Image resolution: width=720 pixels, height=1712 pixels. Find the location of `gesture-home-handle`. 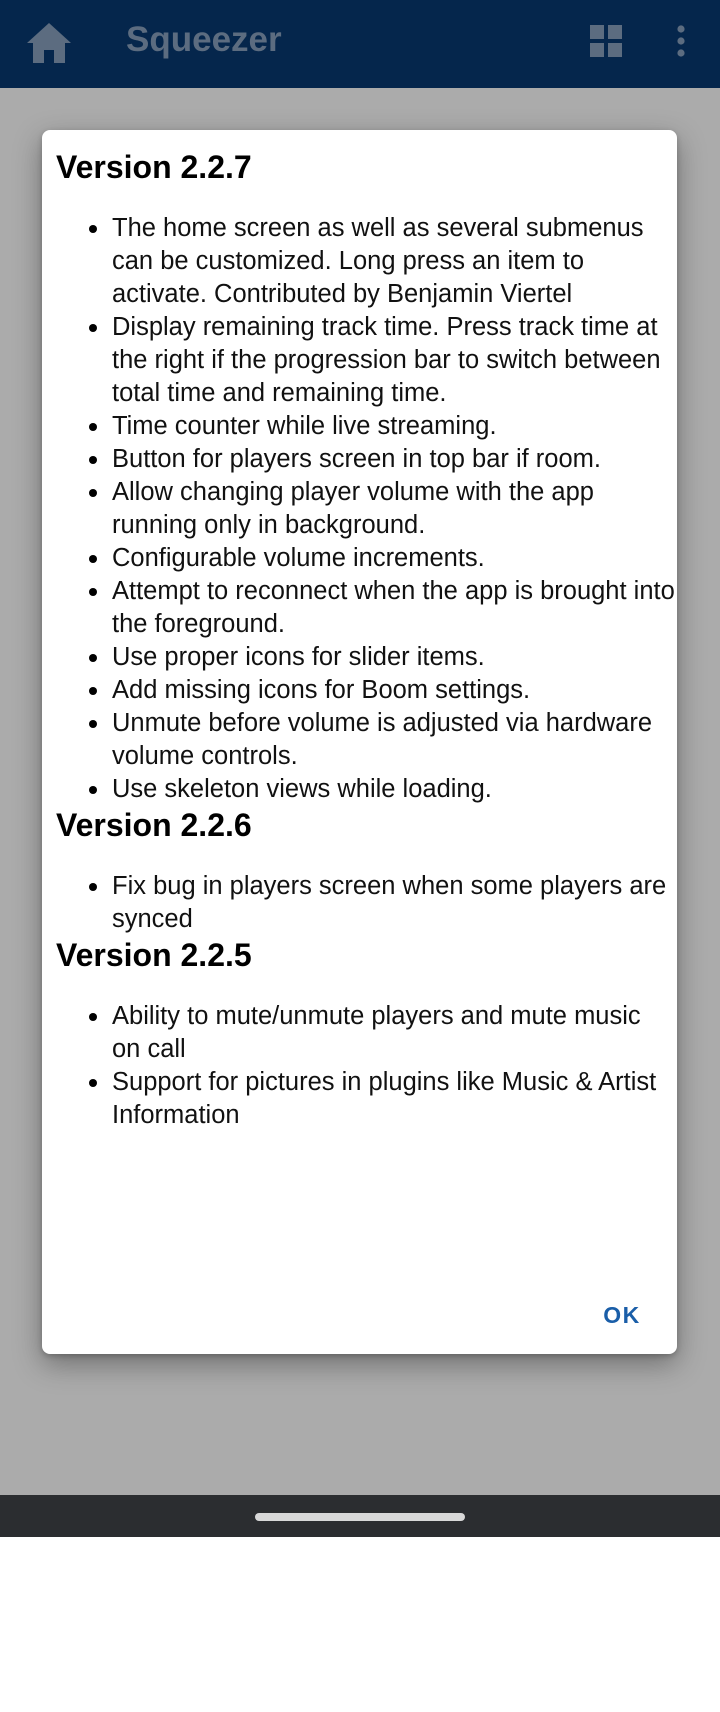

gesture-home-handle is located at coordinates (360, 1517).